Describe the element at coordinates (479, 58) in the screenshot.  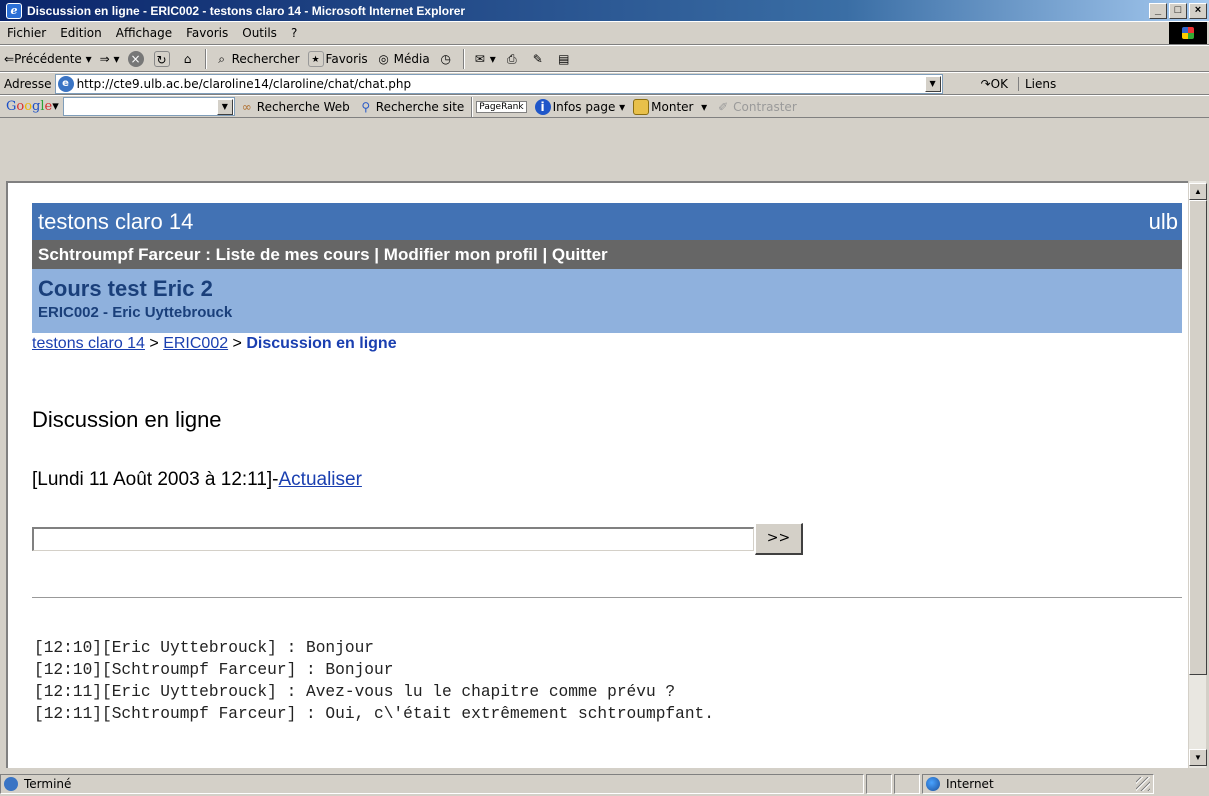
I see `mail-icon: ✉` at that location.